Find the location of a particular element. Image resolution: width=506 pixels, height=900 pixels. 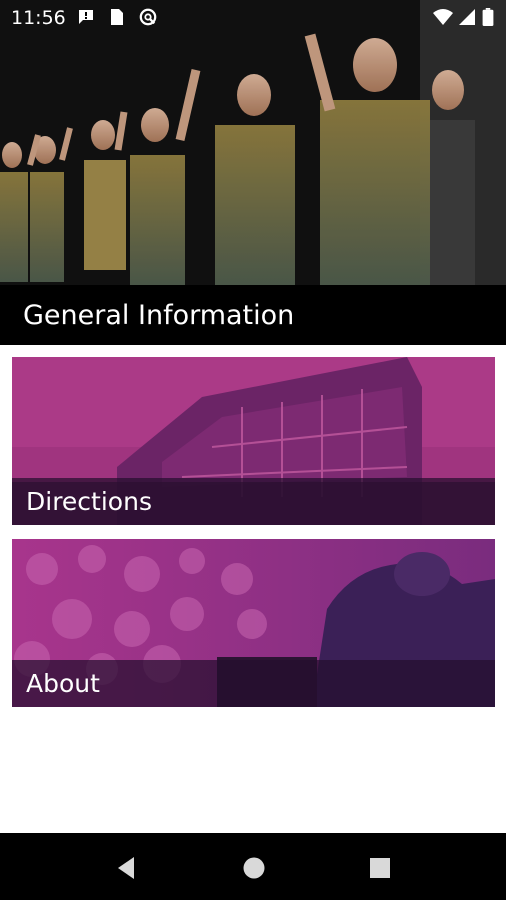

home-icon is located at coordinates (254, 868).